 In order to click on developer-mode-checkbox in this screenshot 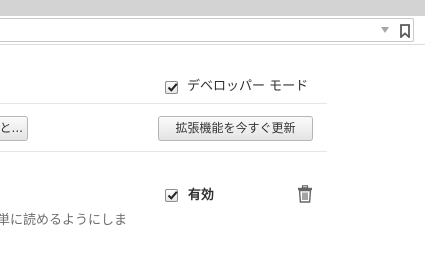, I will do `click(171, 87)`.